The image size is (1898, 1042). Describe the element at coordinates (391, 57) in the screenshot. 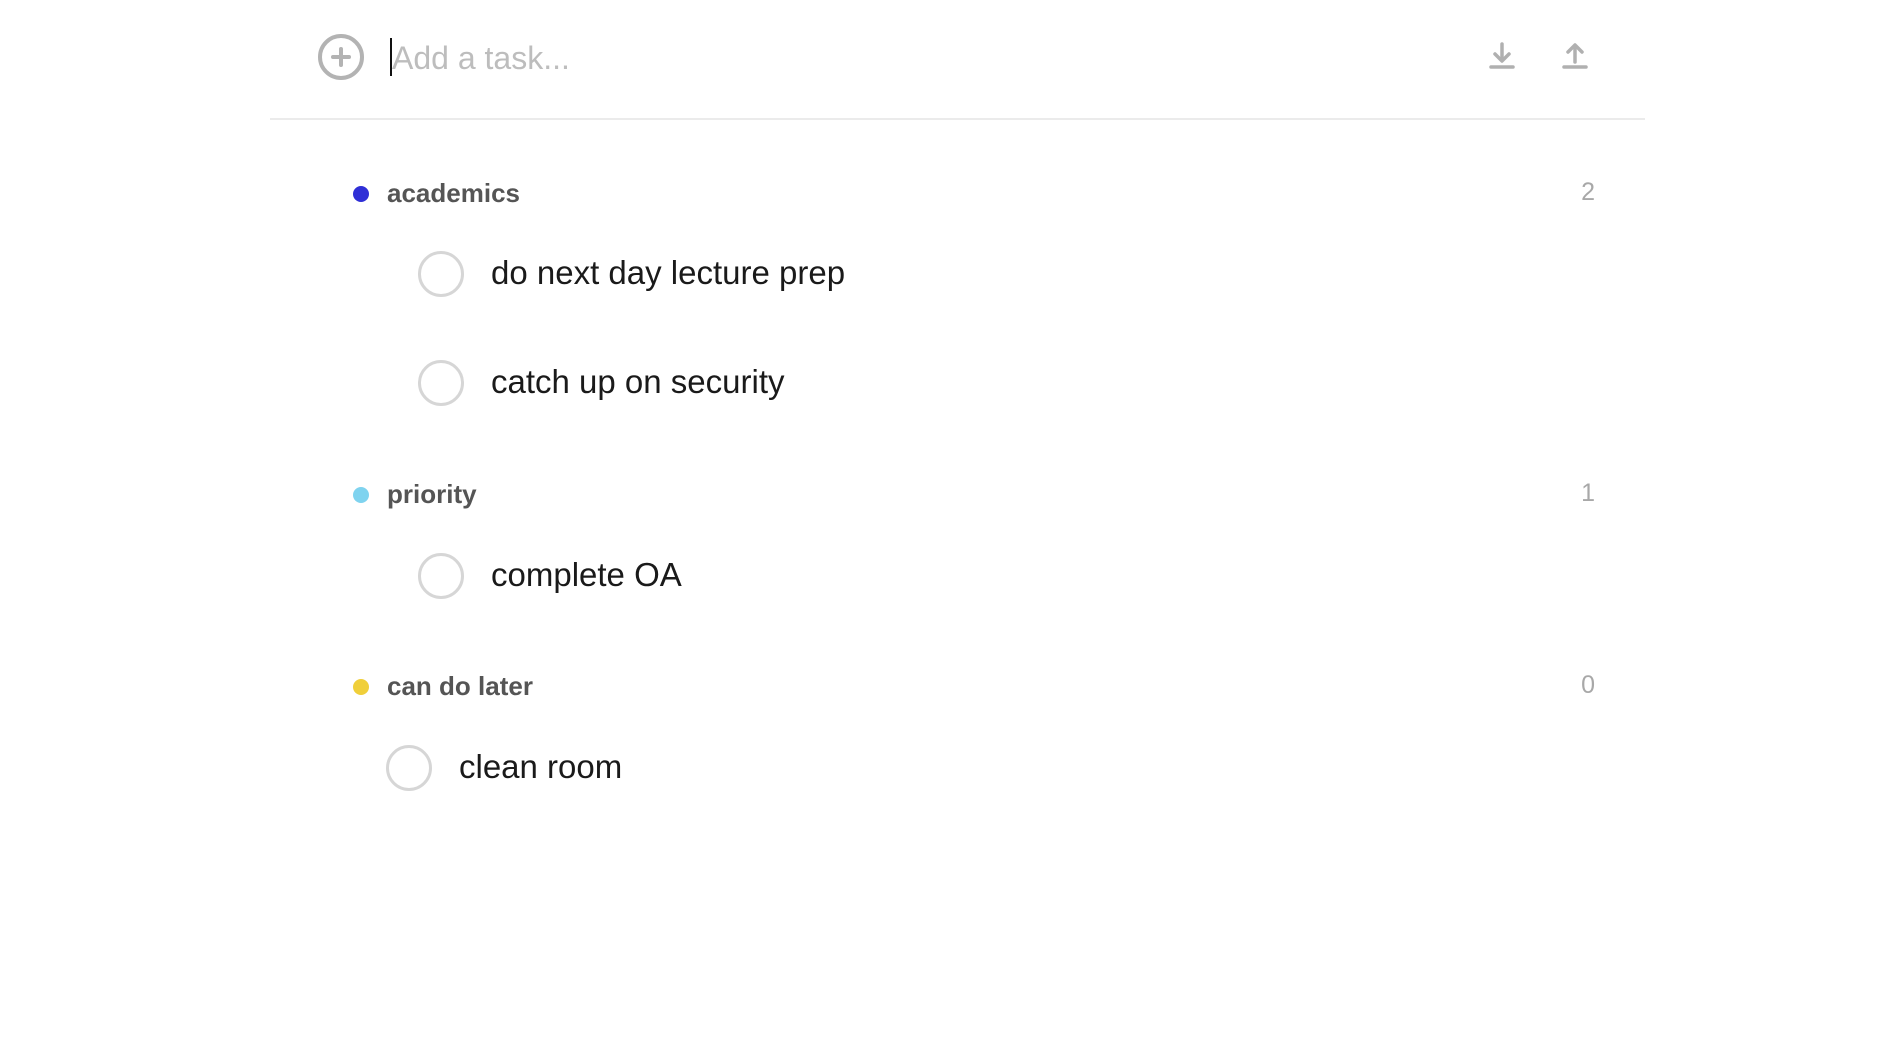

I see `text-caret` at that location.